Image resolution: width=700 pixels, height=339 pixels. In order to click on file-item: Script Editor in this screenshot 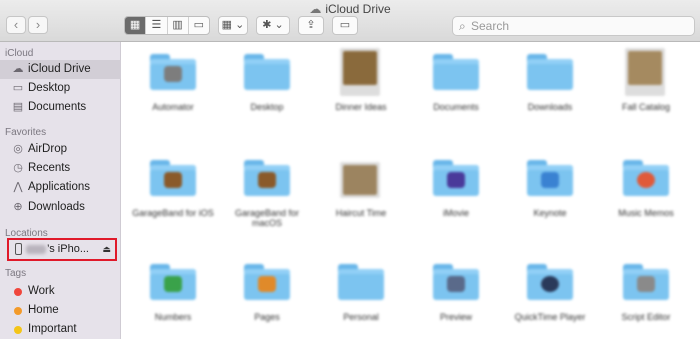, I will do `click(646, 295)`.